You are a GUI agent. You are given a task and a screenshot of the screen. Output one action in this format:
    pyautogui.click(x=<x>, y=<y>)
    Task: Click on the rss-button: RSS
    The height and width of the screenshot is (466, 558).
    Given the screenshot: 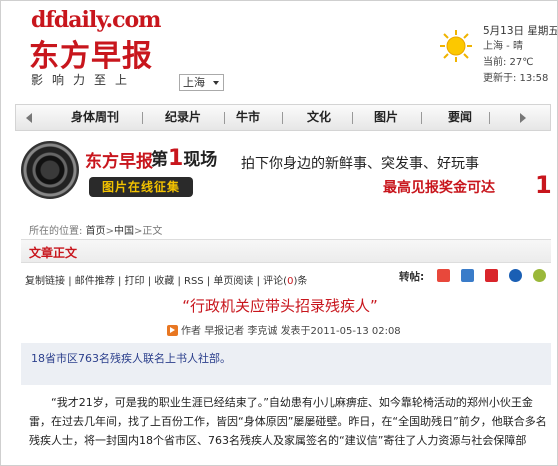 What is the action you would take?
    pyautogui.click(x=194, y=281)
    